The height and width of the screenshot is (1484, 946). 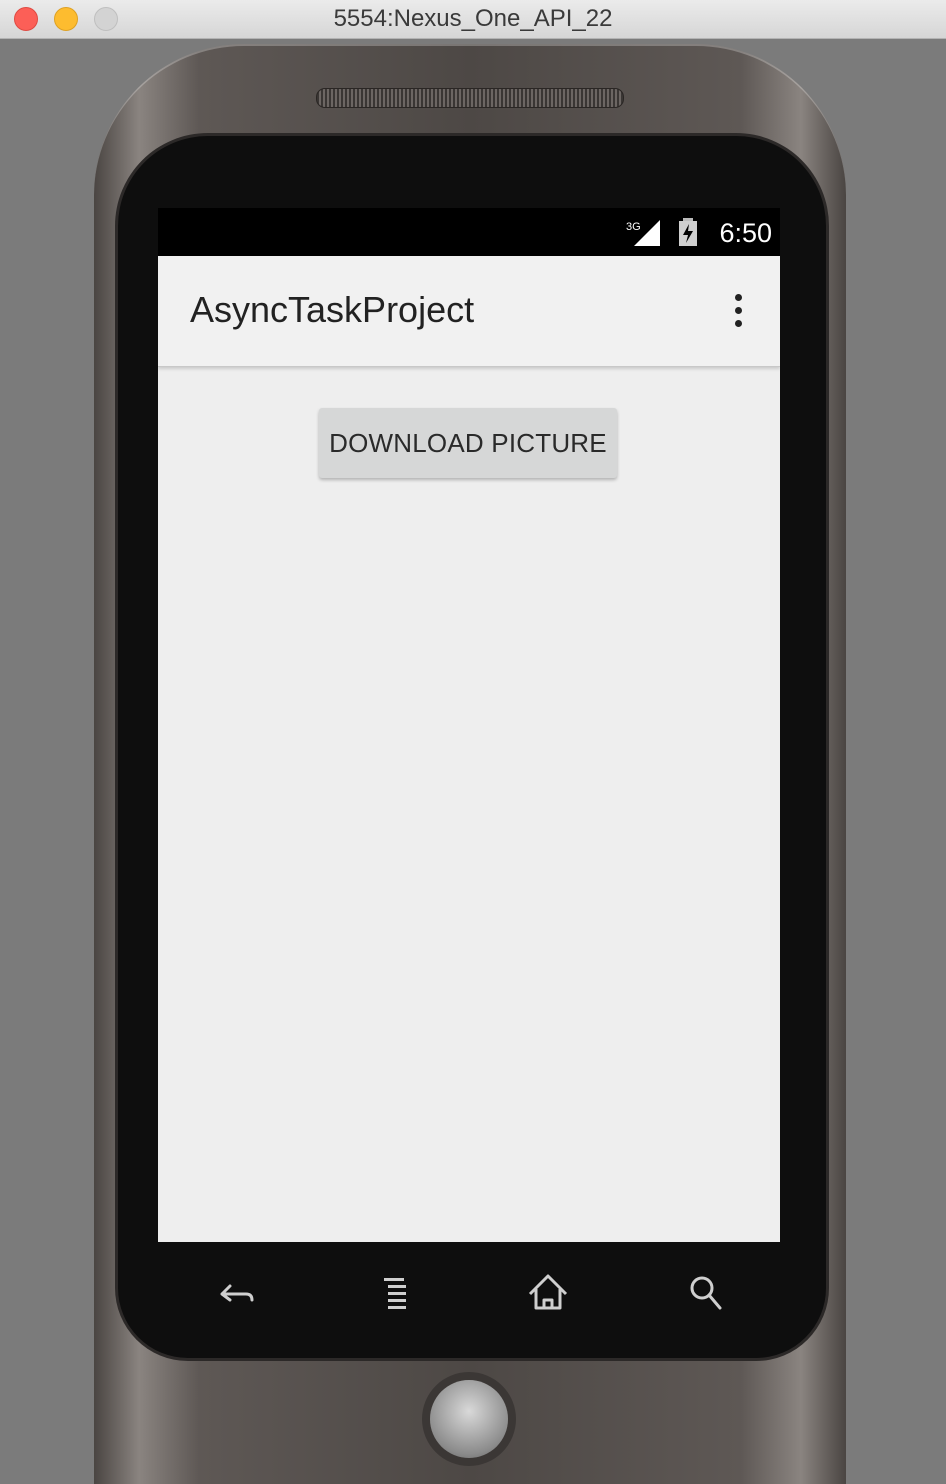 I want to click on action-bar: AsyncTaskProject, so click(x=469, y=311).